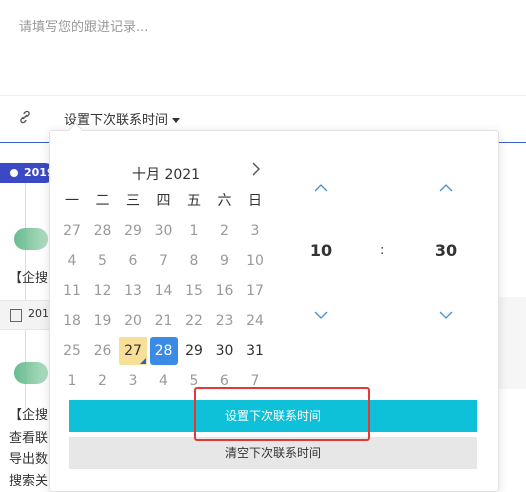  What do you see at coordinates (163, 351) in the screenshot?
I see `calendar-day-selected: 28` at bounding box center [163, 351].